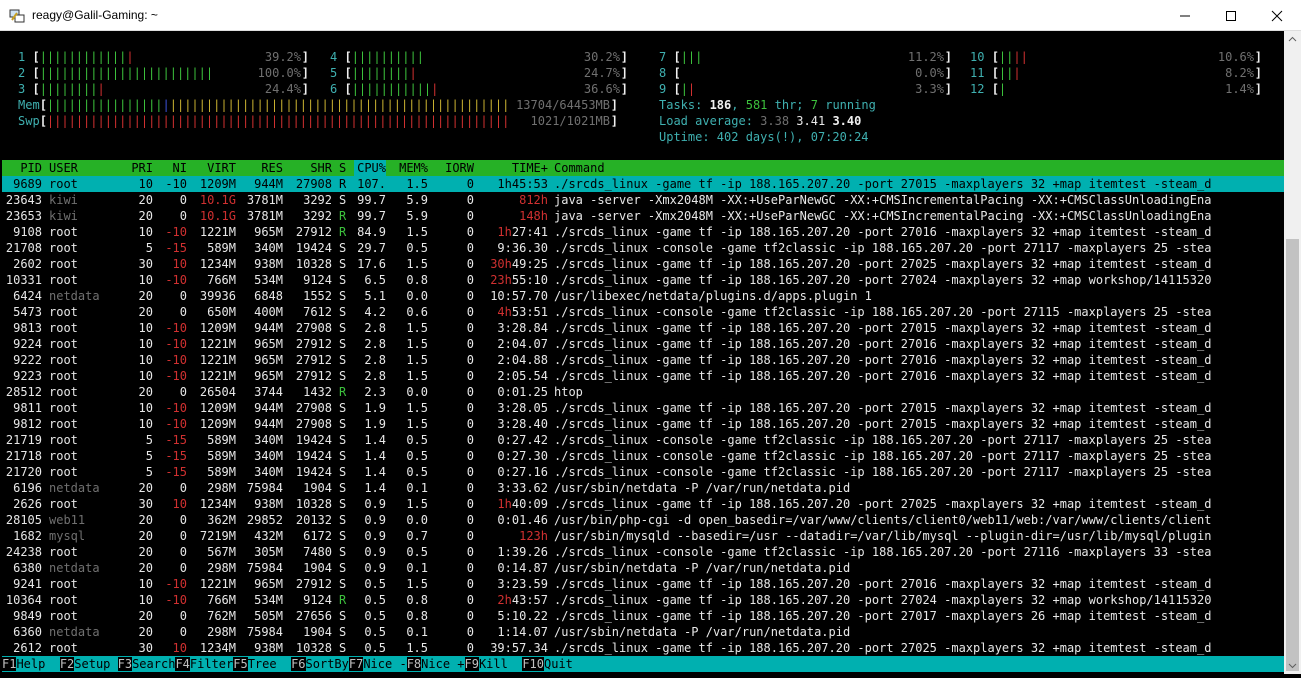  I want to click on maximize-button, so click(1231, 15).